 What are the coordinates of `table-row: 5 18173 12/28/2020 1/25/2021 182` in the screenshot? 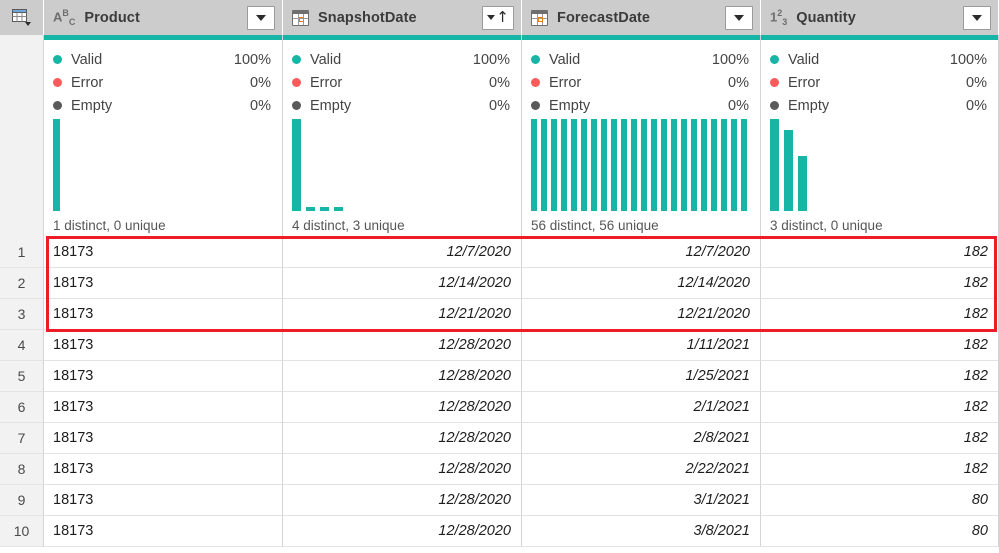 It's located at (499, 376).